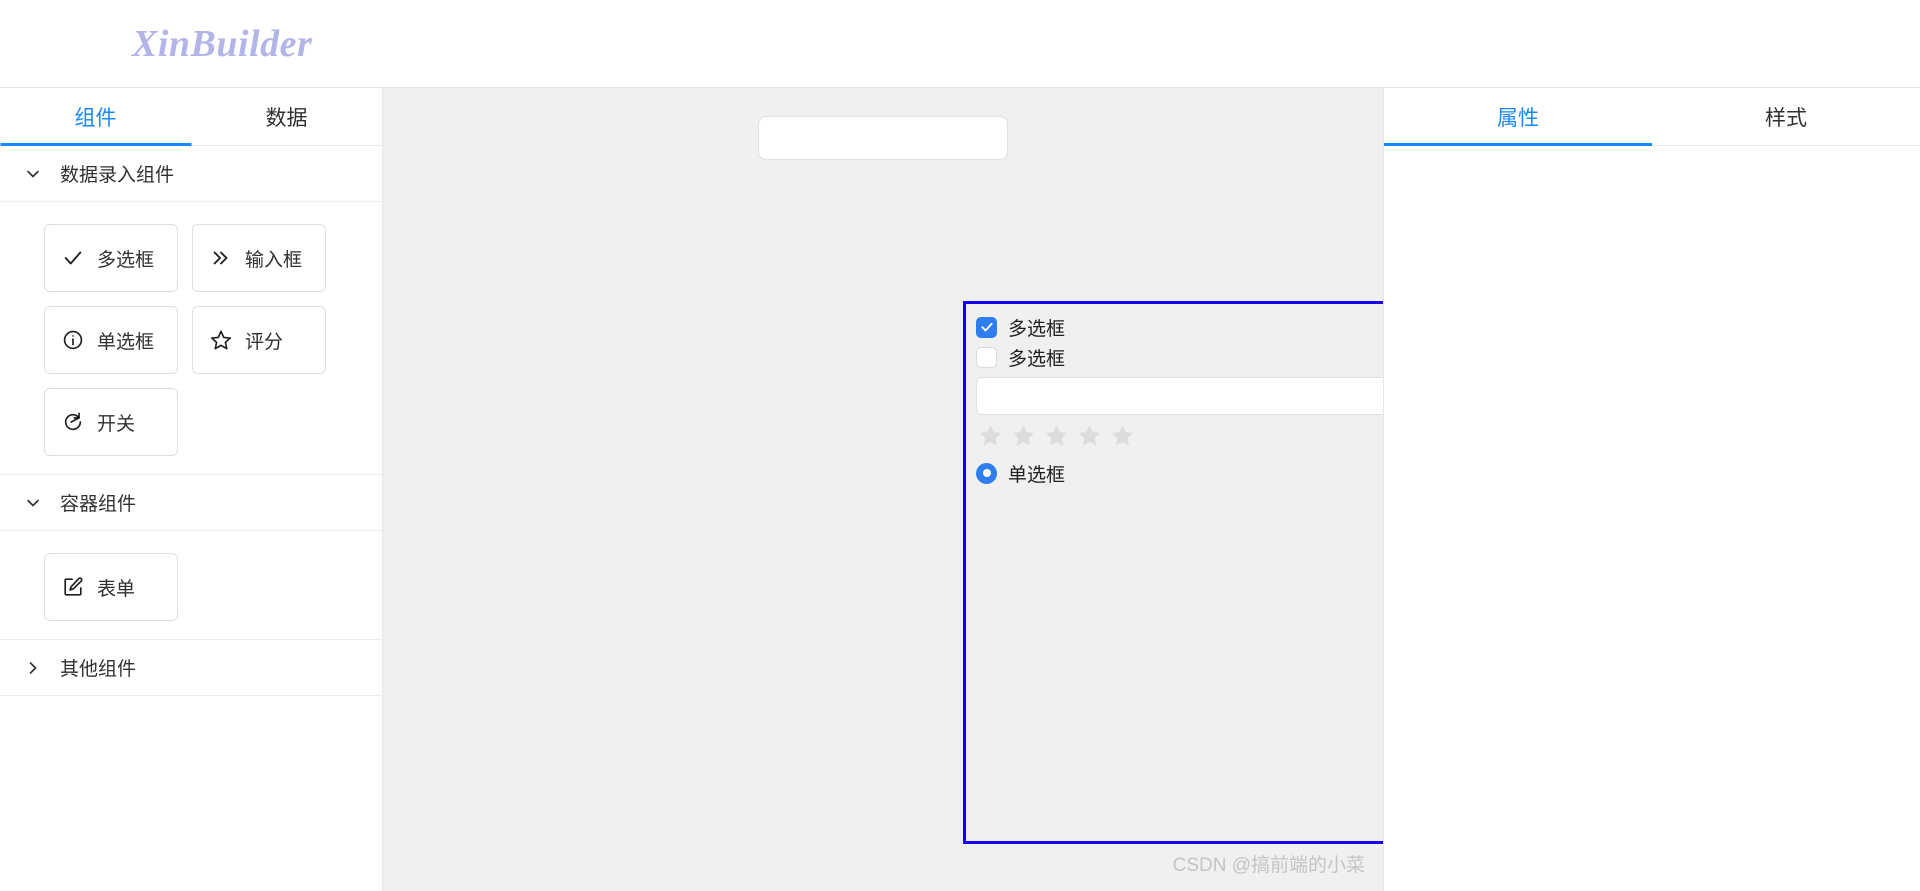 The height and width of the screenshot is (891, 1920). I want to click on component-tile-input: 输入框, so click(259, 258).